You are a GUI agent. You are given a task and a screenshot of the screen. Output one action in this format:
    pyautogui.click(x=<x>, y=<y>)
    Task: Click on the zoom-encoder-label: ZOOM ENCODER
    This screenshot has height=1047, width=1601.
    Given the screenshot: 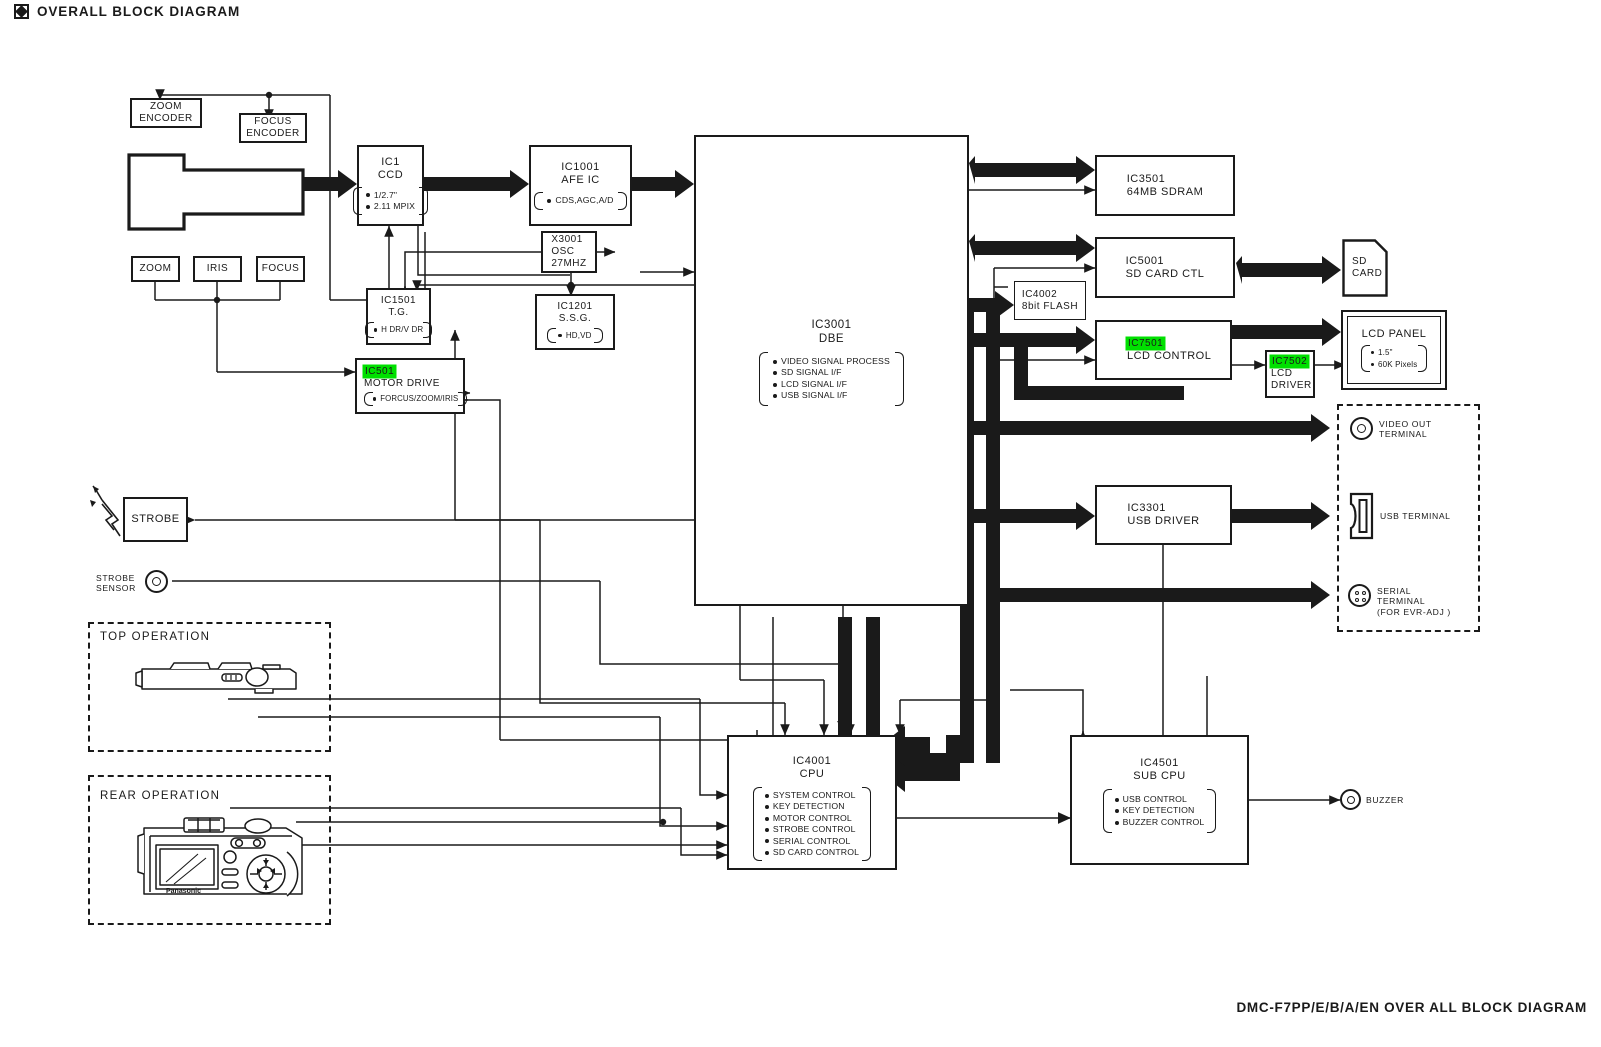 What is the action you would take?
    pyautogui.click(x=166, y=112)
    